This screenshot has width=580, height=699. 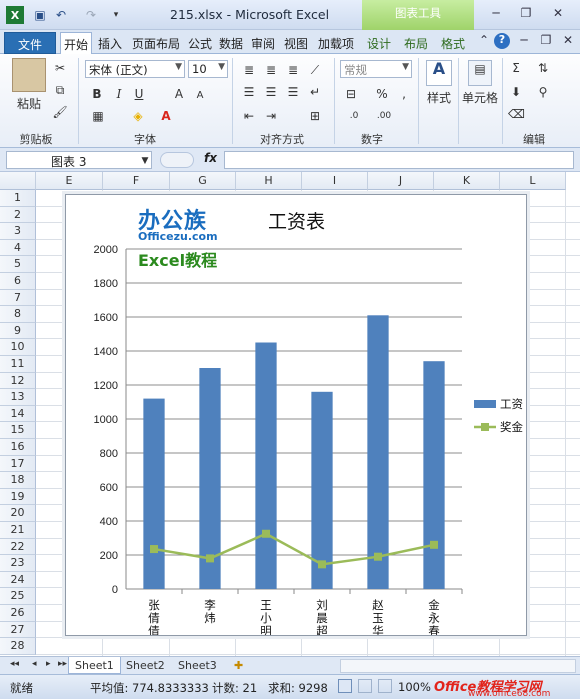 What do you see at coordinates (416, 43) in the screenshot?
I see `tab-layout: 布局` at bounding box center [416, 43].